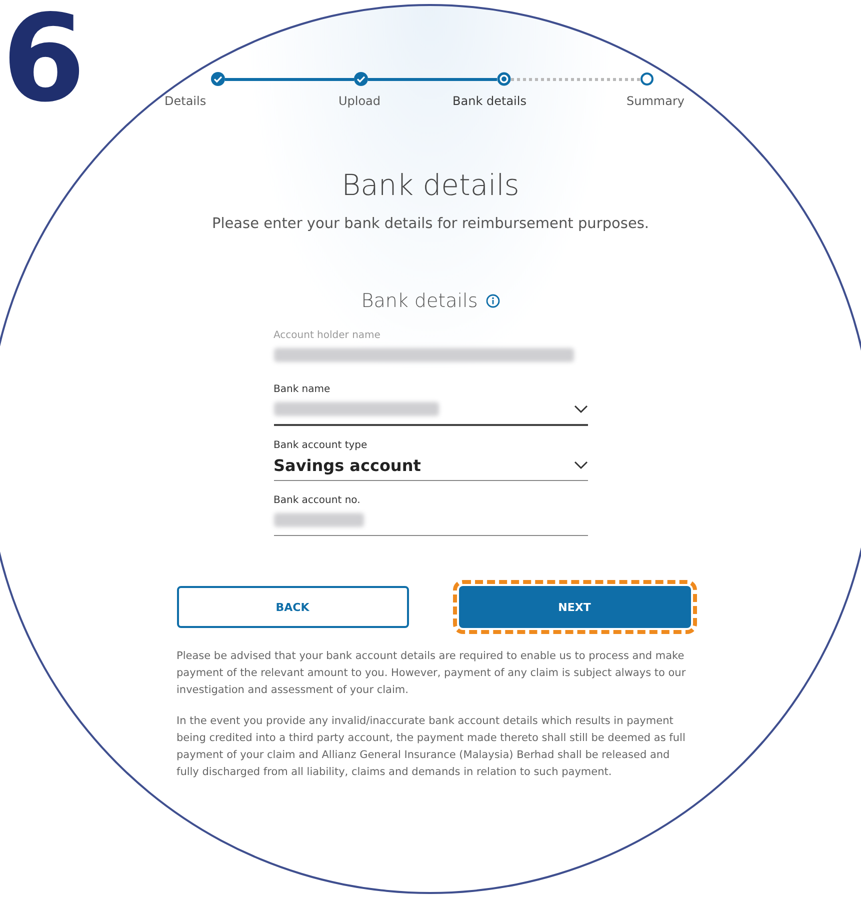  What do you see at coordinates (574, 607) in the screenshot?
I see `next-button: NEXT` at bounding box center [574, 607].